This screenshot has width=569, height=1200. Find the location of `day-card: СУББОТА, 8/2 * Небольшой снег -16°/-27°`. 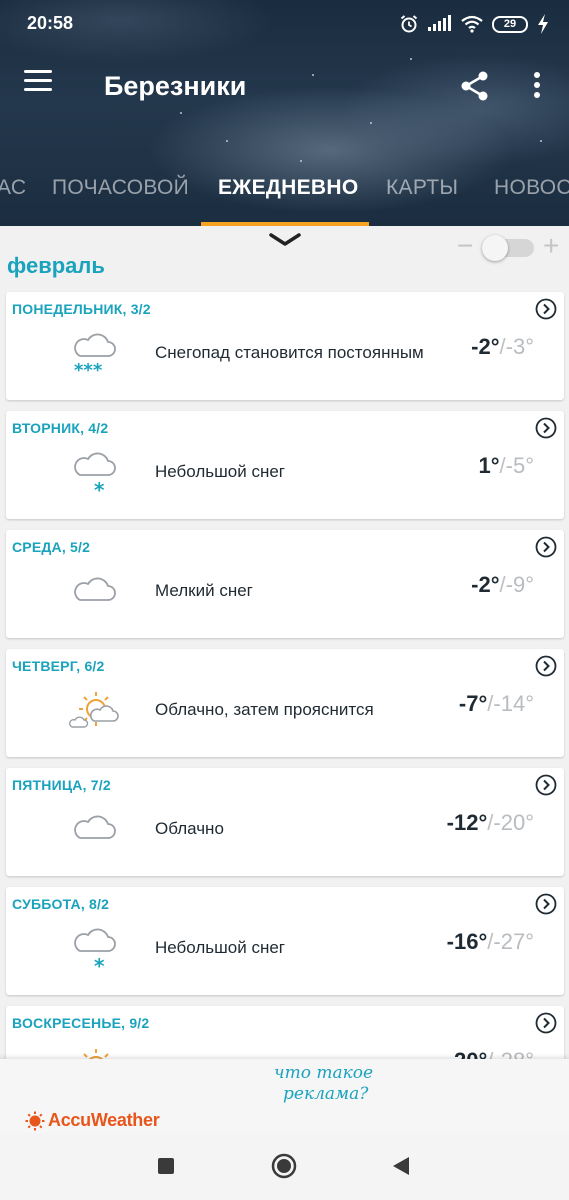

day-card: СУББОТА, 8/2 * Небольшой снег -16°/-27° is located at coordinates (285, 941).